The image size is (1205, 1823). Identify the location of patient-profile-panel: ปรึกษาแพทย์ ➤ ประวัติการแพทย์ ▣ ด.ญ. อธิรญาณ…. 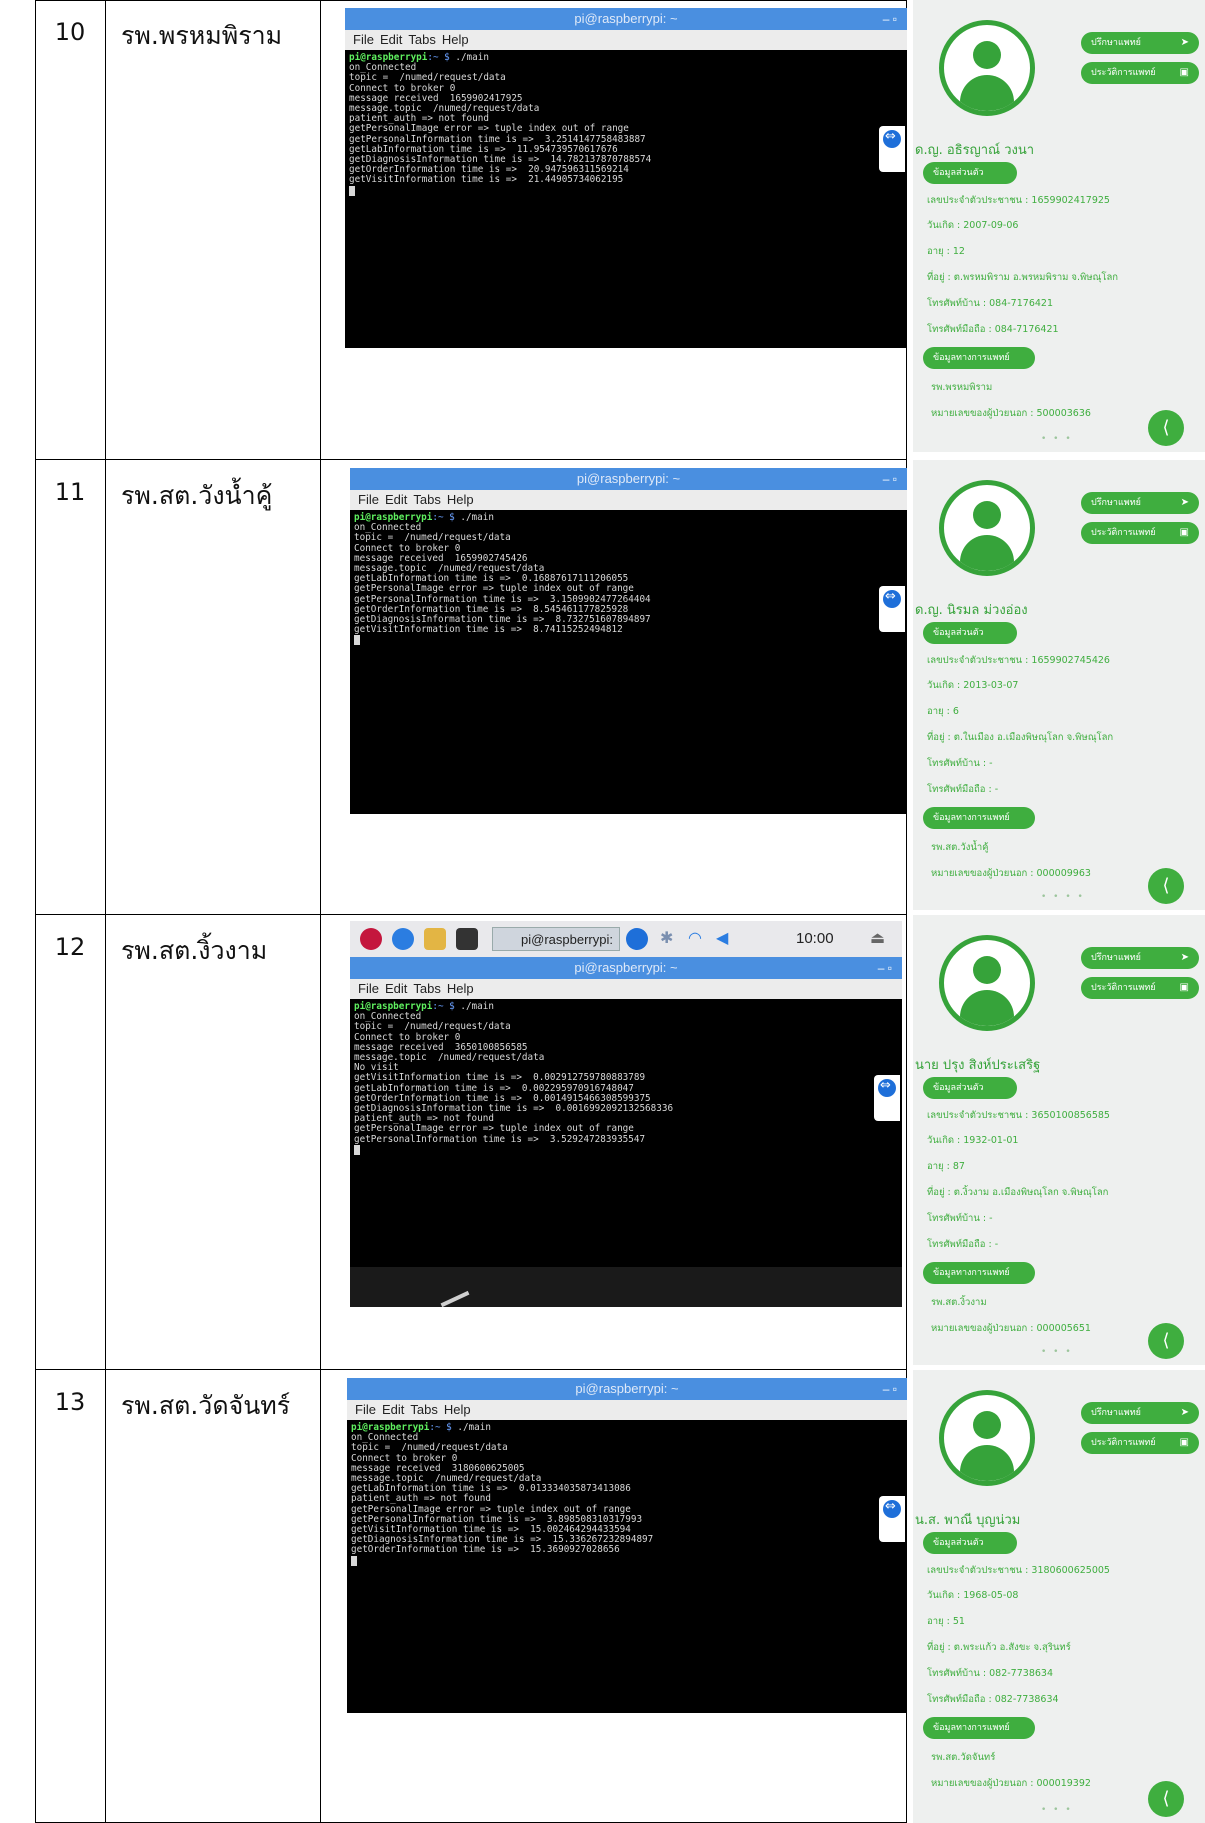
(1059, 226).